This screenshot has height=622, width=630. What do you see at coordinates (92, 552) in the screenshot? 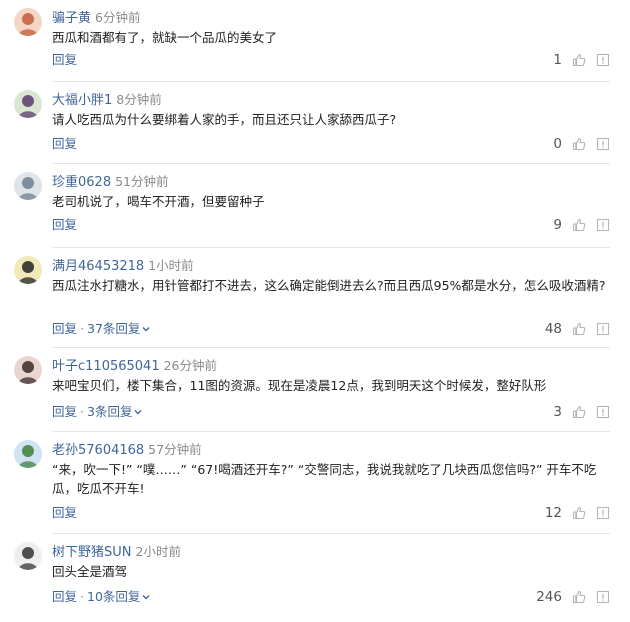
I see `username-link: 树下野猪SUN` at bounding box center [92, 552].